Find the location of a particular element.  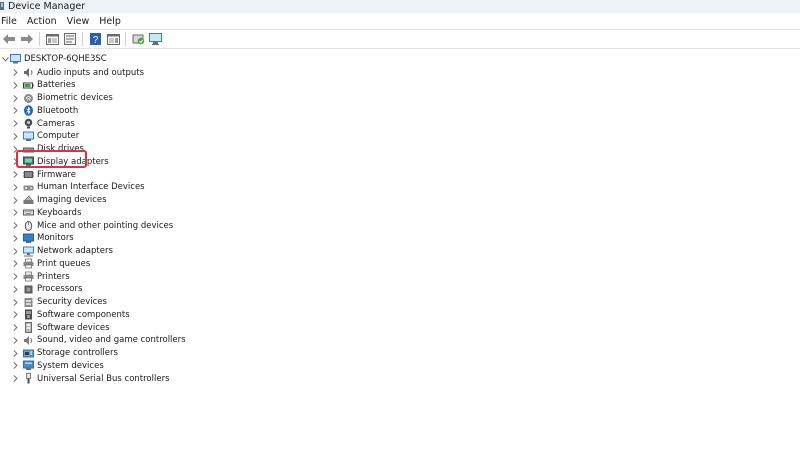

monitor-icon is located at coordinates (28, 238).